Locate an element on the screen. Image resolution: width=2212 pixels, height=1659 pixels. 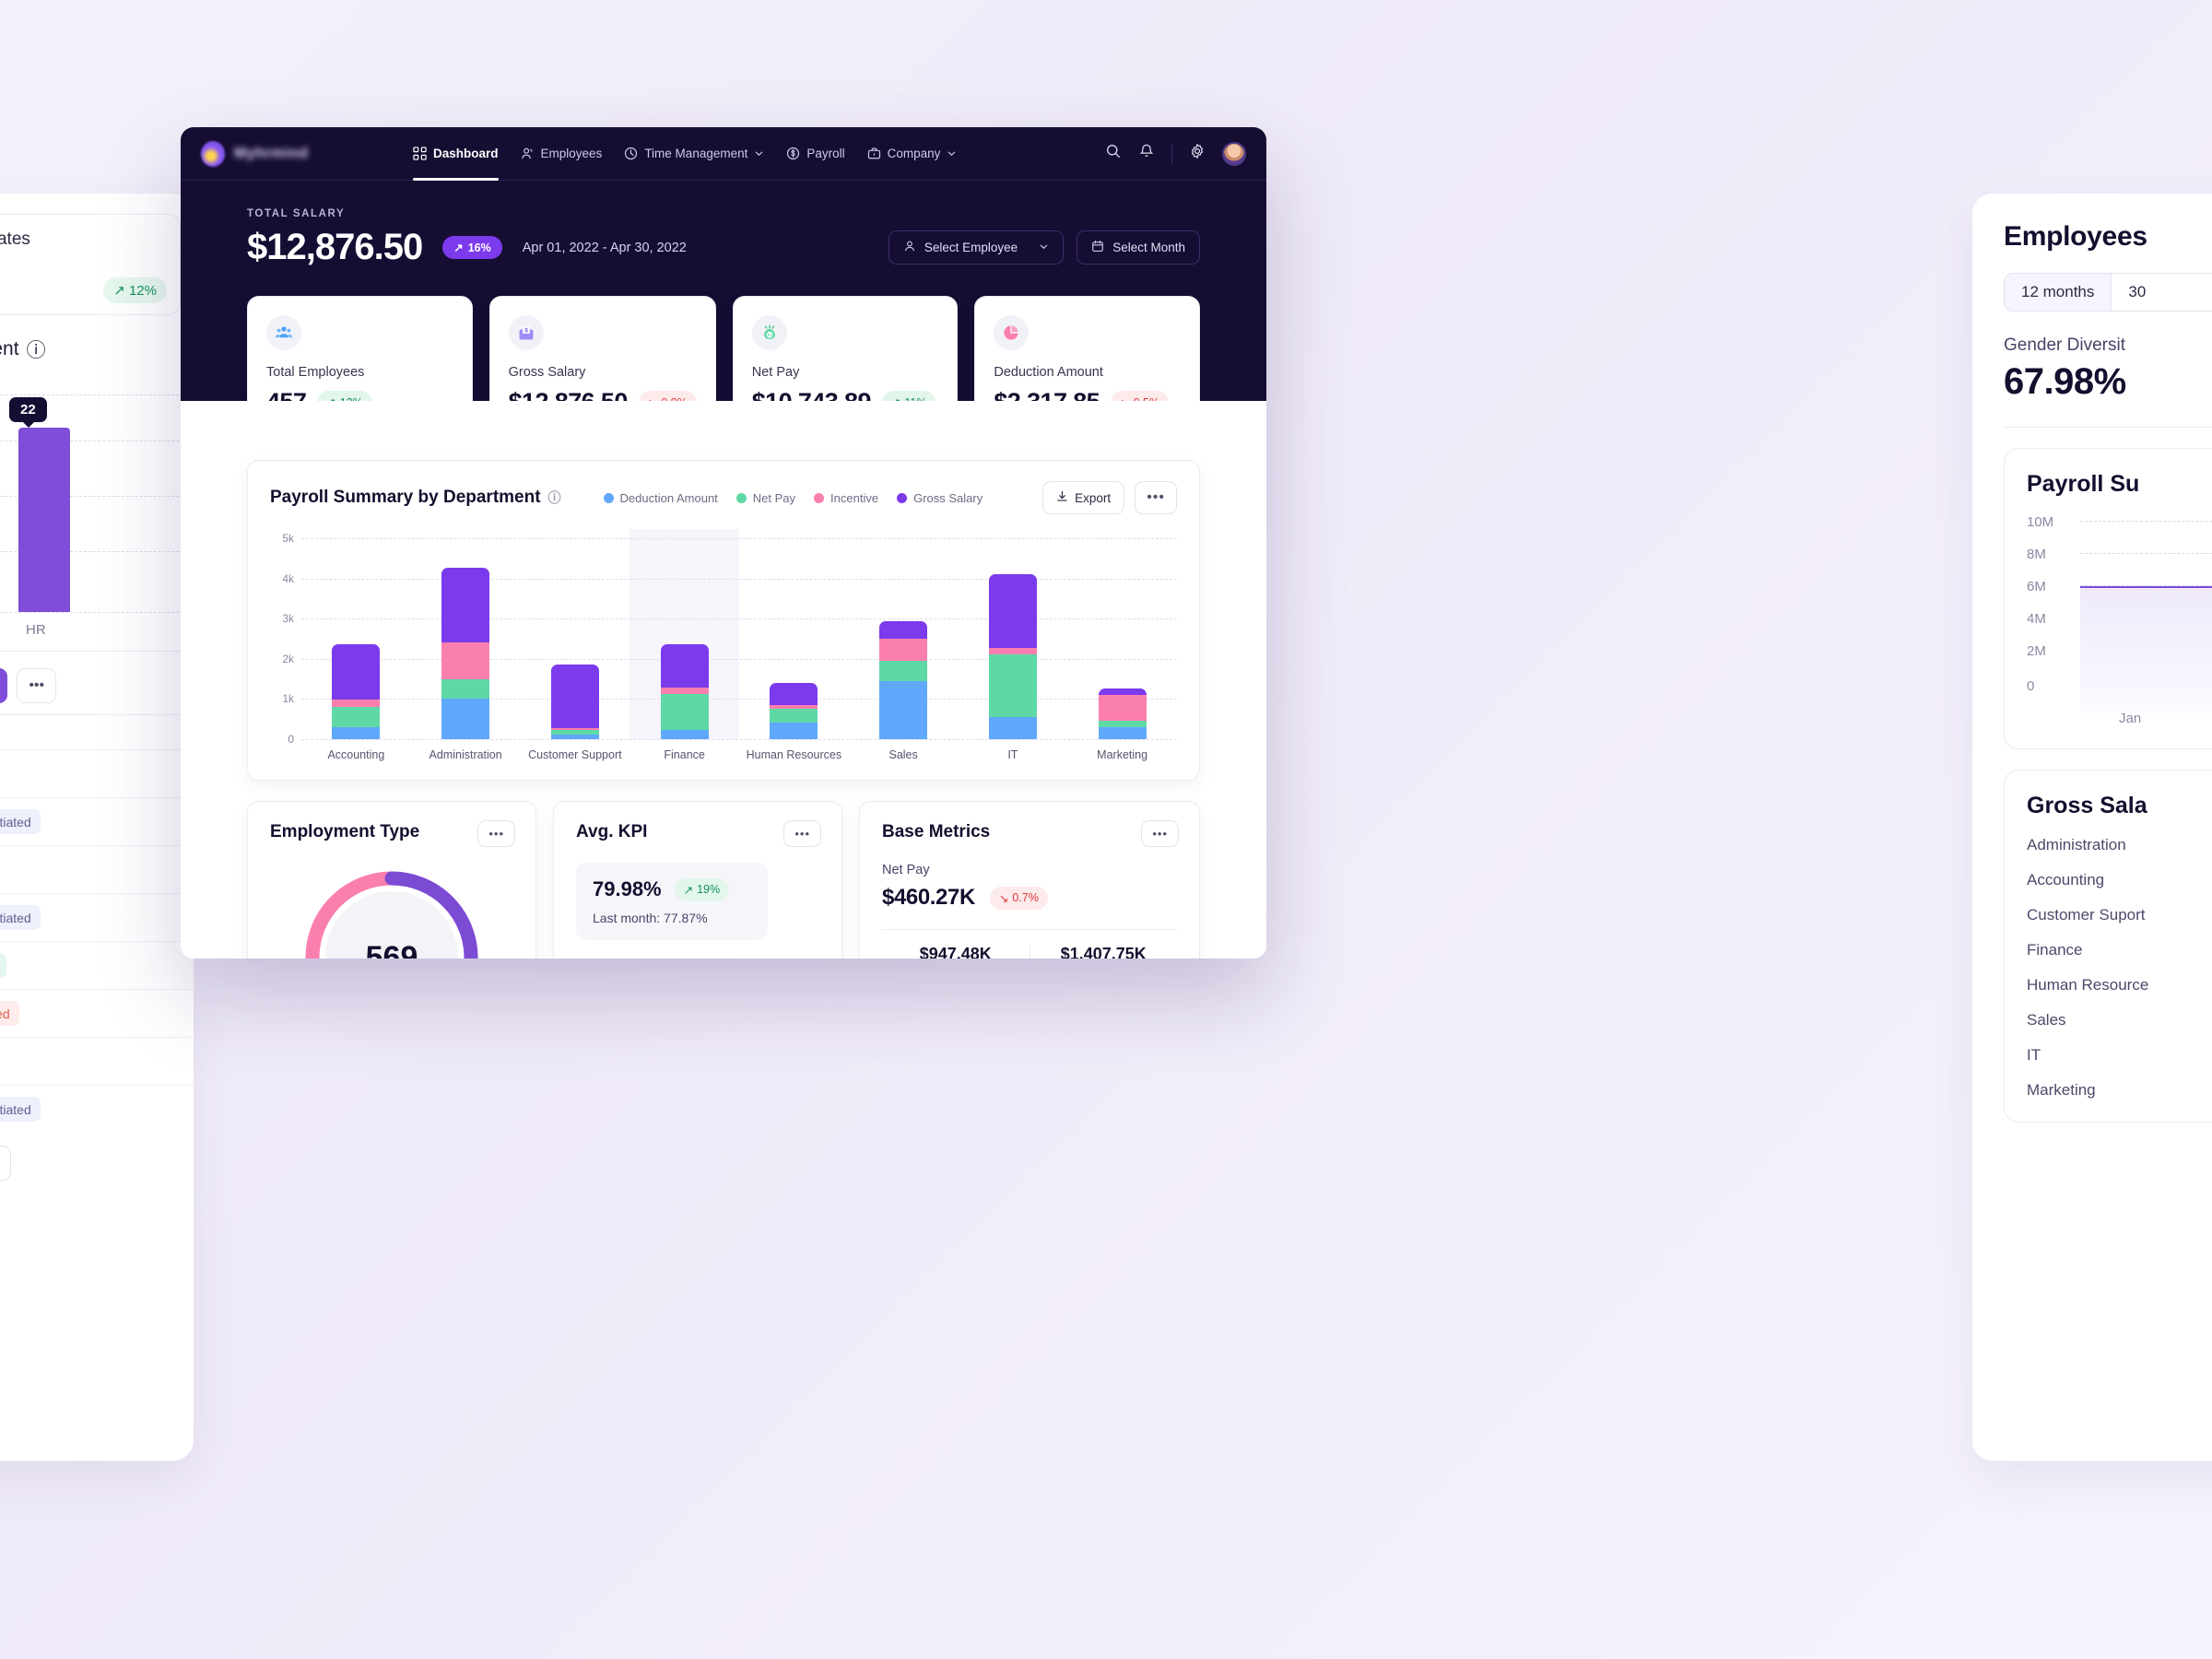
pie-chart-icon is located at coordinates (1012, 332).